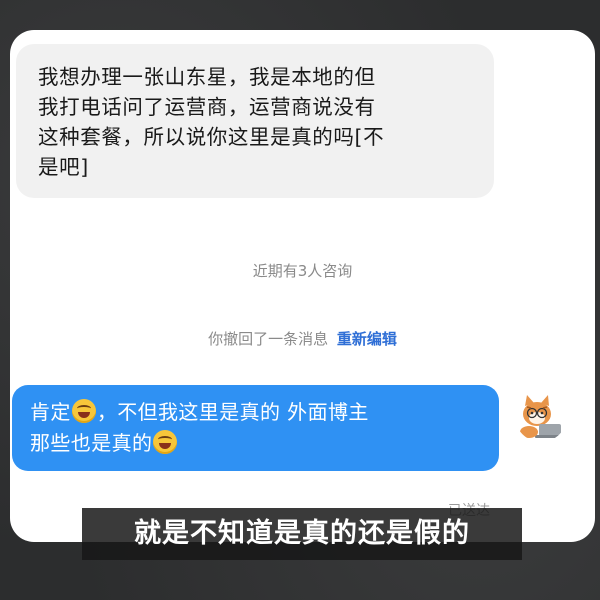  Describe the element at coordinates (50, 412) in the screenshot. I see `outgoing-text: 肯定` at that location.